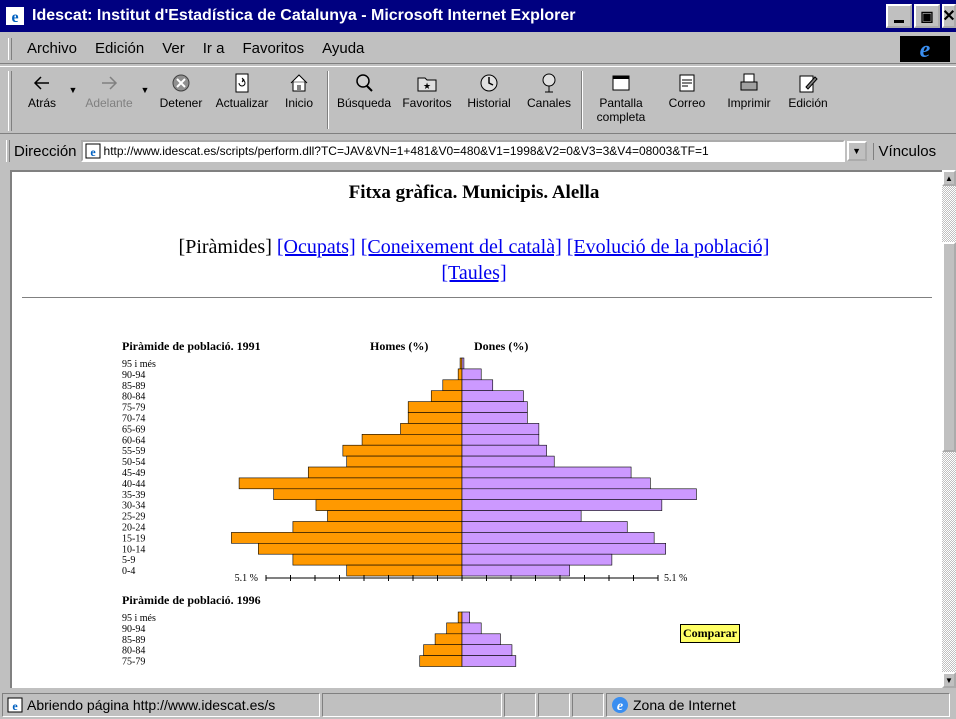 The width and height of the screenshot is (956, 719). Describe the element at coordinates (145, 90) in the screenshot. I see `forward-dropdown-icon: ▼` at that location.